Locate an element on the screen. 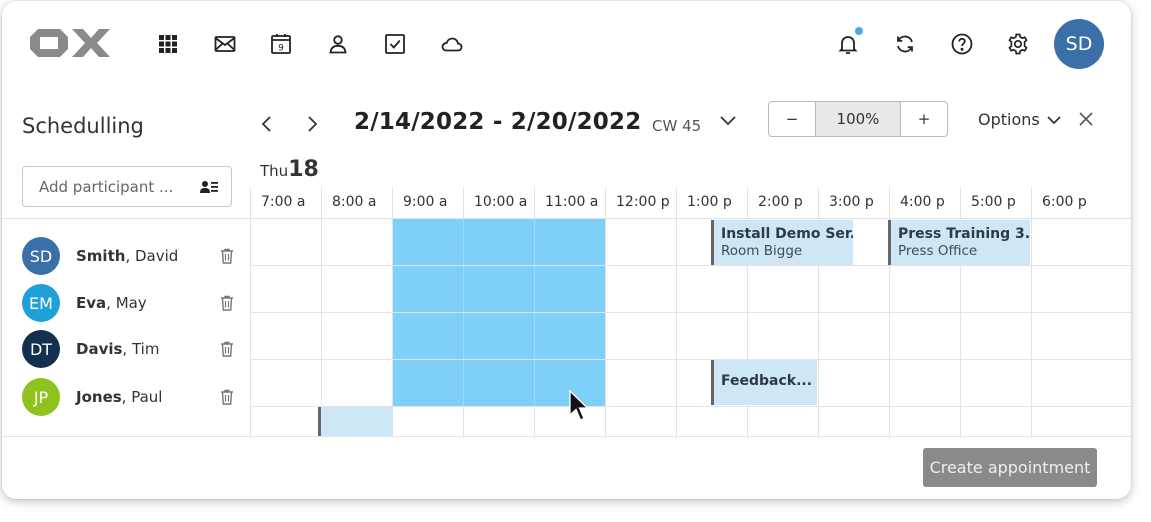 This screenshot has width=1151, height=522. hour-label: 12:00 p is located at coordinates (643, 202).